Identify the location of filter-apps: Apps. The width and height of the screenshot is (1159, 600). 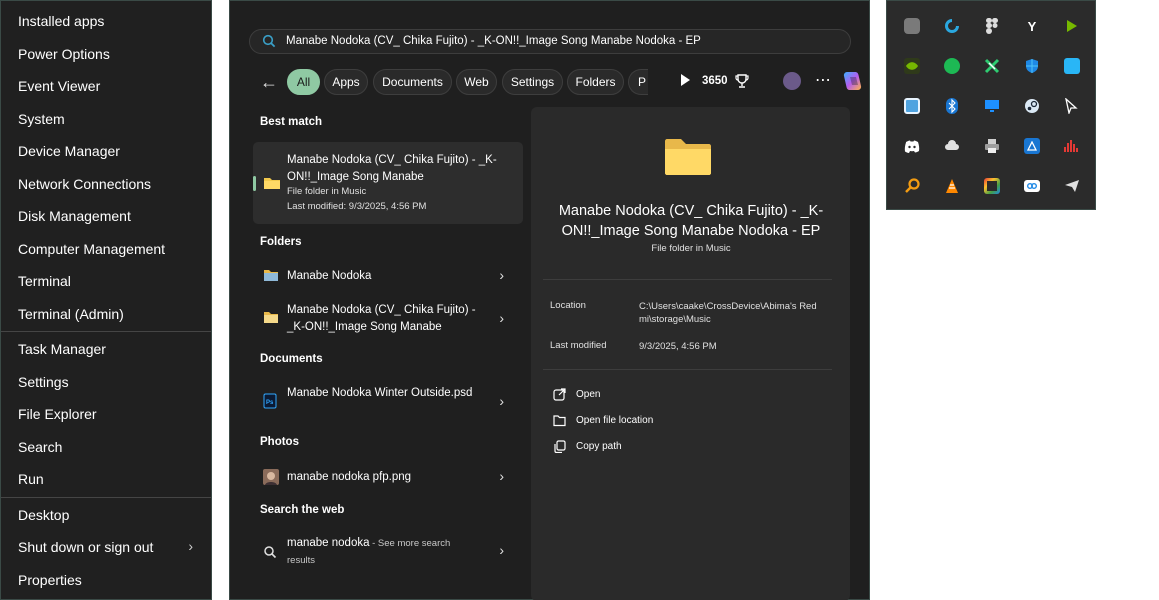
(346, 82).